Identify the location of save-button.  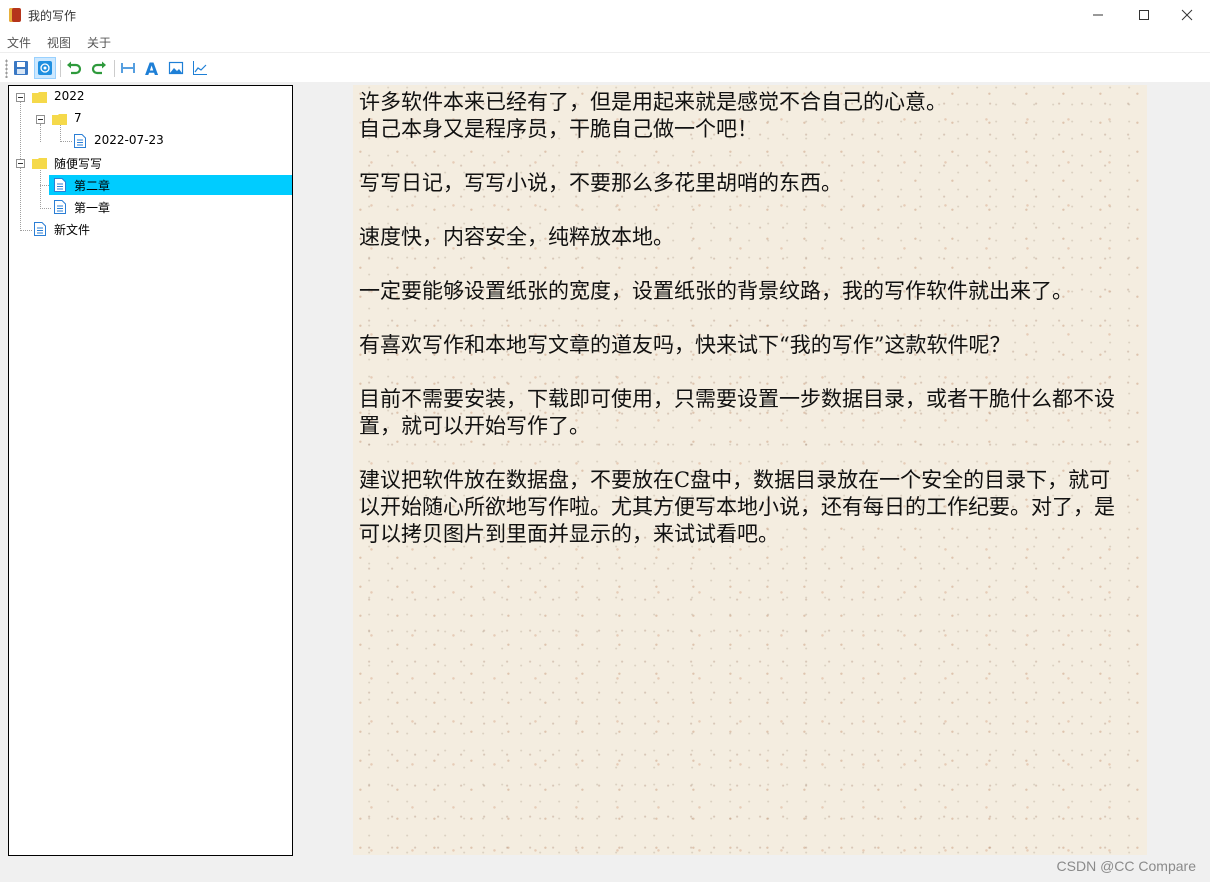
(21, 68).